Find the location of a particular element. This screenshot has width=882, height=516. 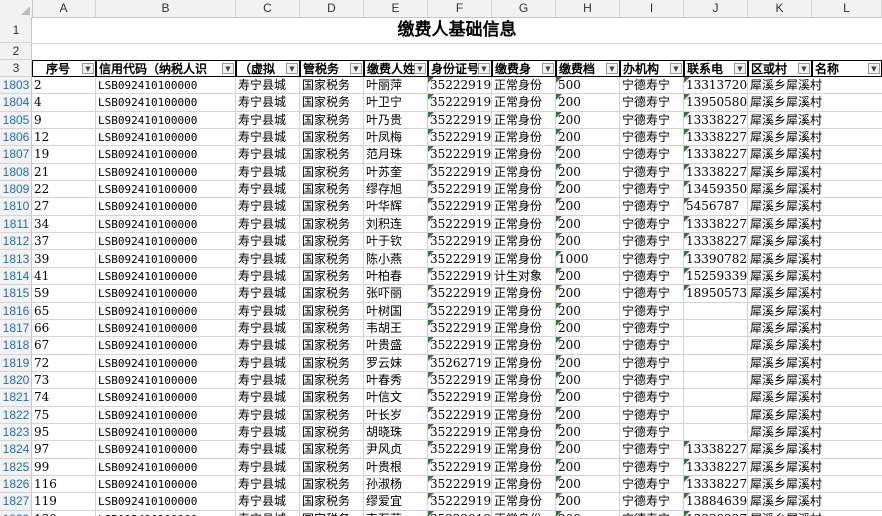

cell-a: 97 is located at coordinates (64, 450).